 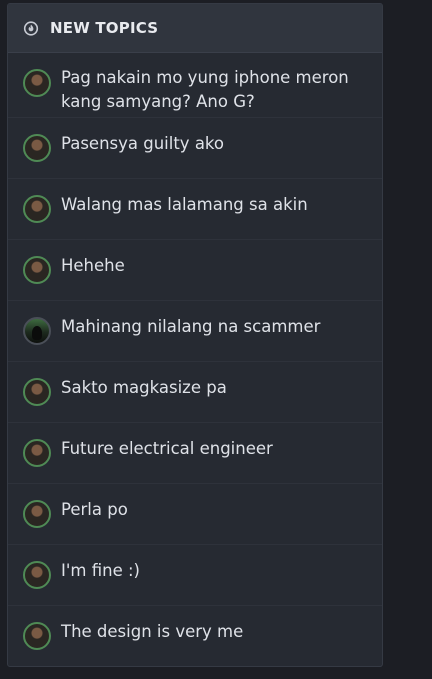 I want to click on topic-item: Hehehe, so click(x=195, y=270).